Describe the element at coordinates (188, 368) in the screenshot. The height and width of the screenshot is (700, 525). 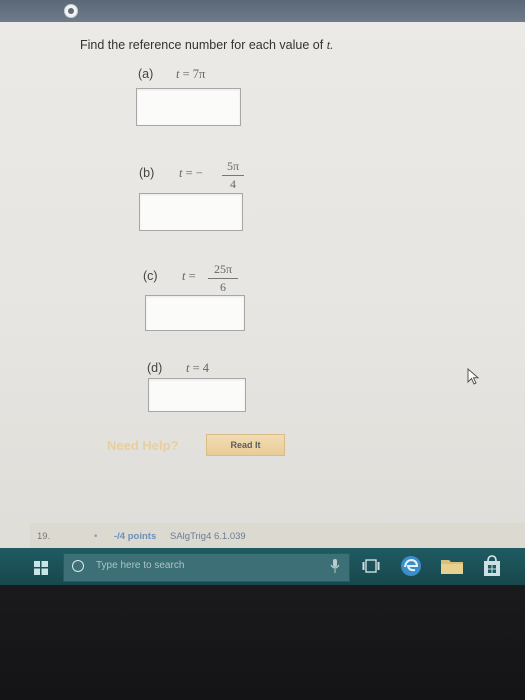
I see `part-d-variable: t` at that location.